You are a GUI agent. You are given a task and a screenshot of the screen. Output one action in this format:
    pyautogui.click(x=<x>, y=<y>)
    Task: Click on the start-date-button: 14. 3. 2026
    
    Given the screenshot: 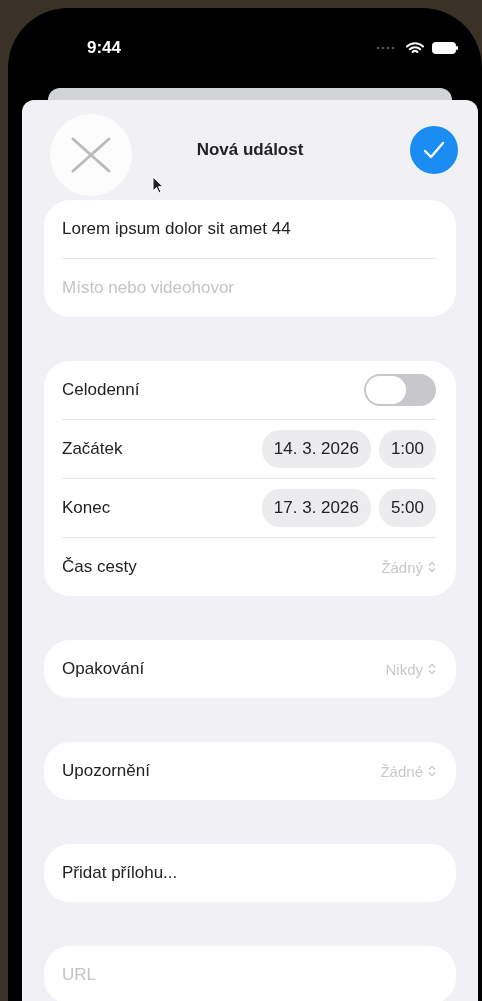 What is the action you would take?
    pyautogui.click(x=316, y=449)
    